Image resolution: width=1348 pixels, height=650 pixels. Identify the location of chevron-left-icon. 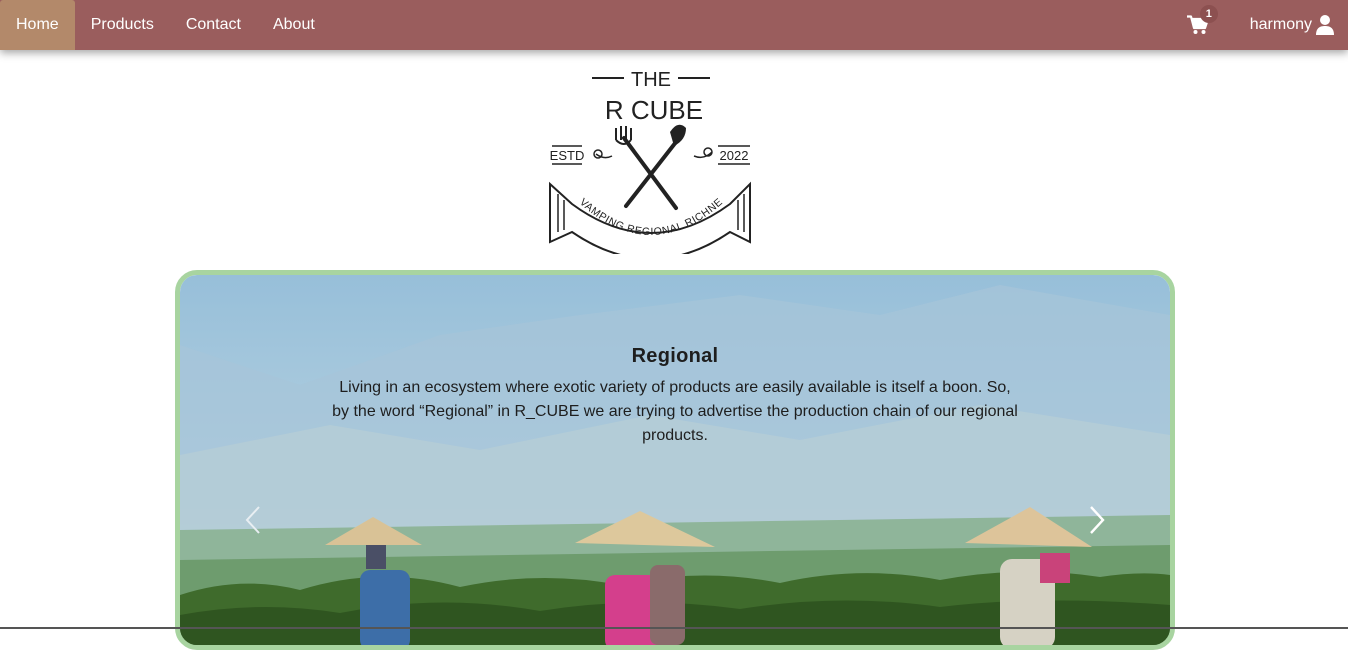
(252, 520).